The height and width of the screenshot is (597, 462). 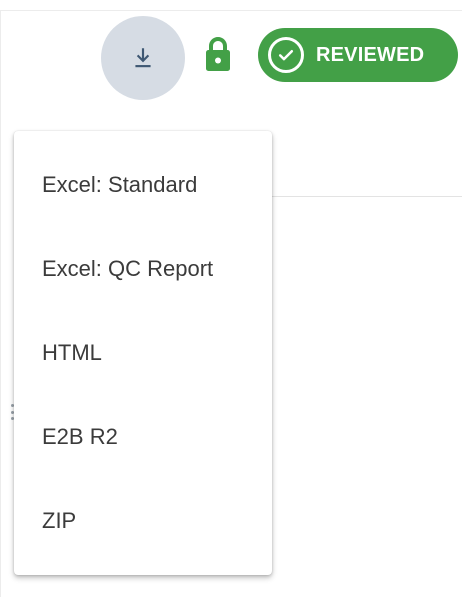 I want to click on status-badge-label: REVIEWED, so click(x=370, y=54).